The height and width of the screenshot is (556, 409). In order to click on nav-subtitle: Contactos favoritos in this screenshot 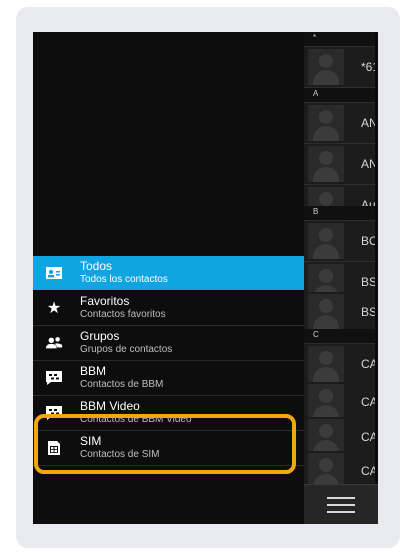, I will do `click(123, 314)`.